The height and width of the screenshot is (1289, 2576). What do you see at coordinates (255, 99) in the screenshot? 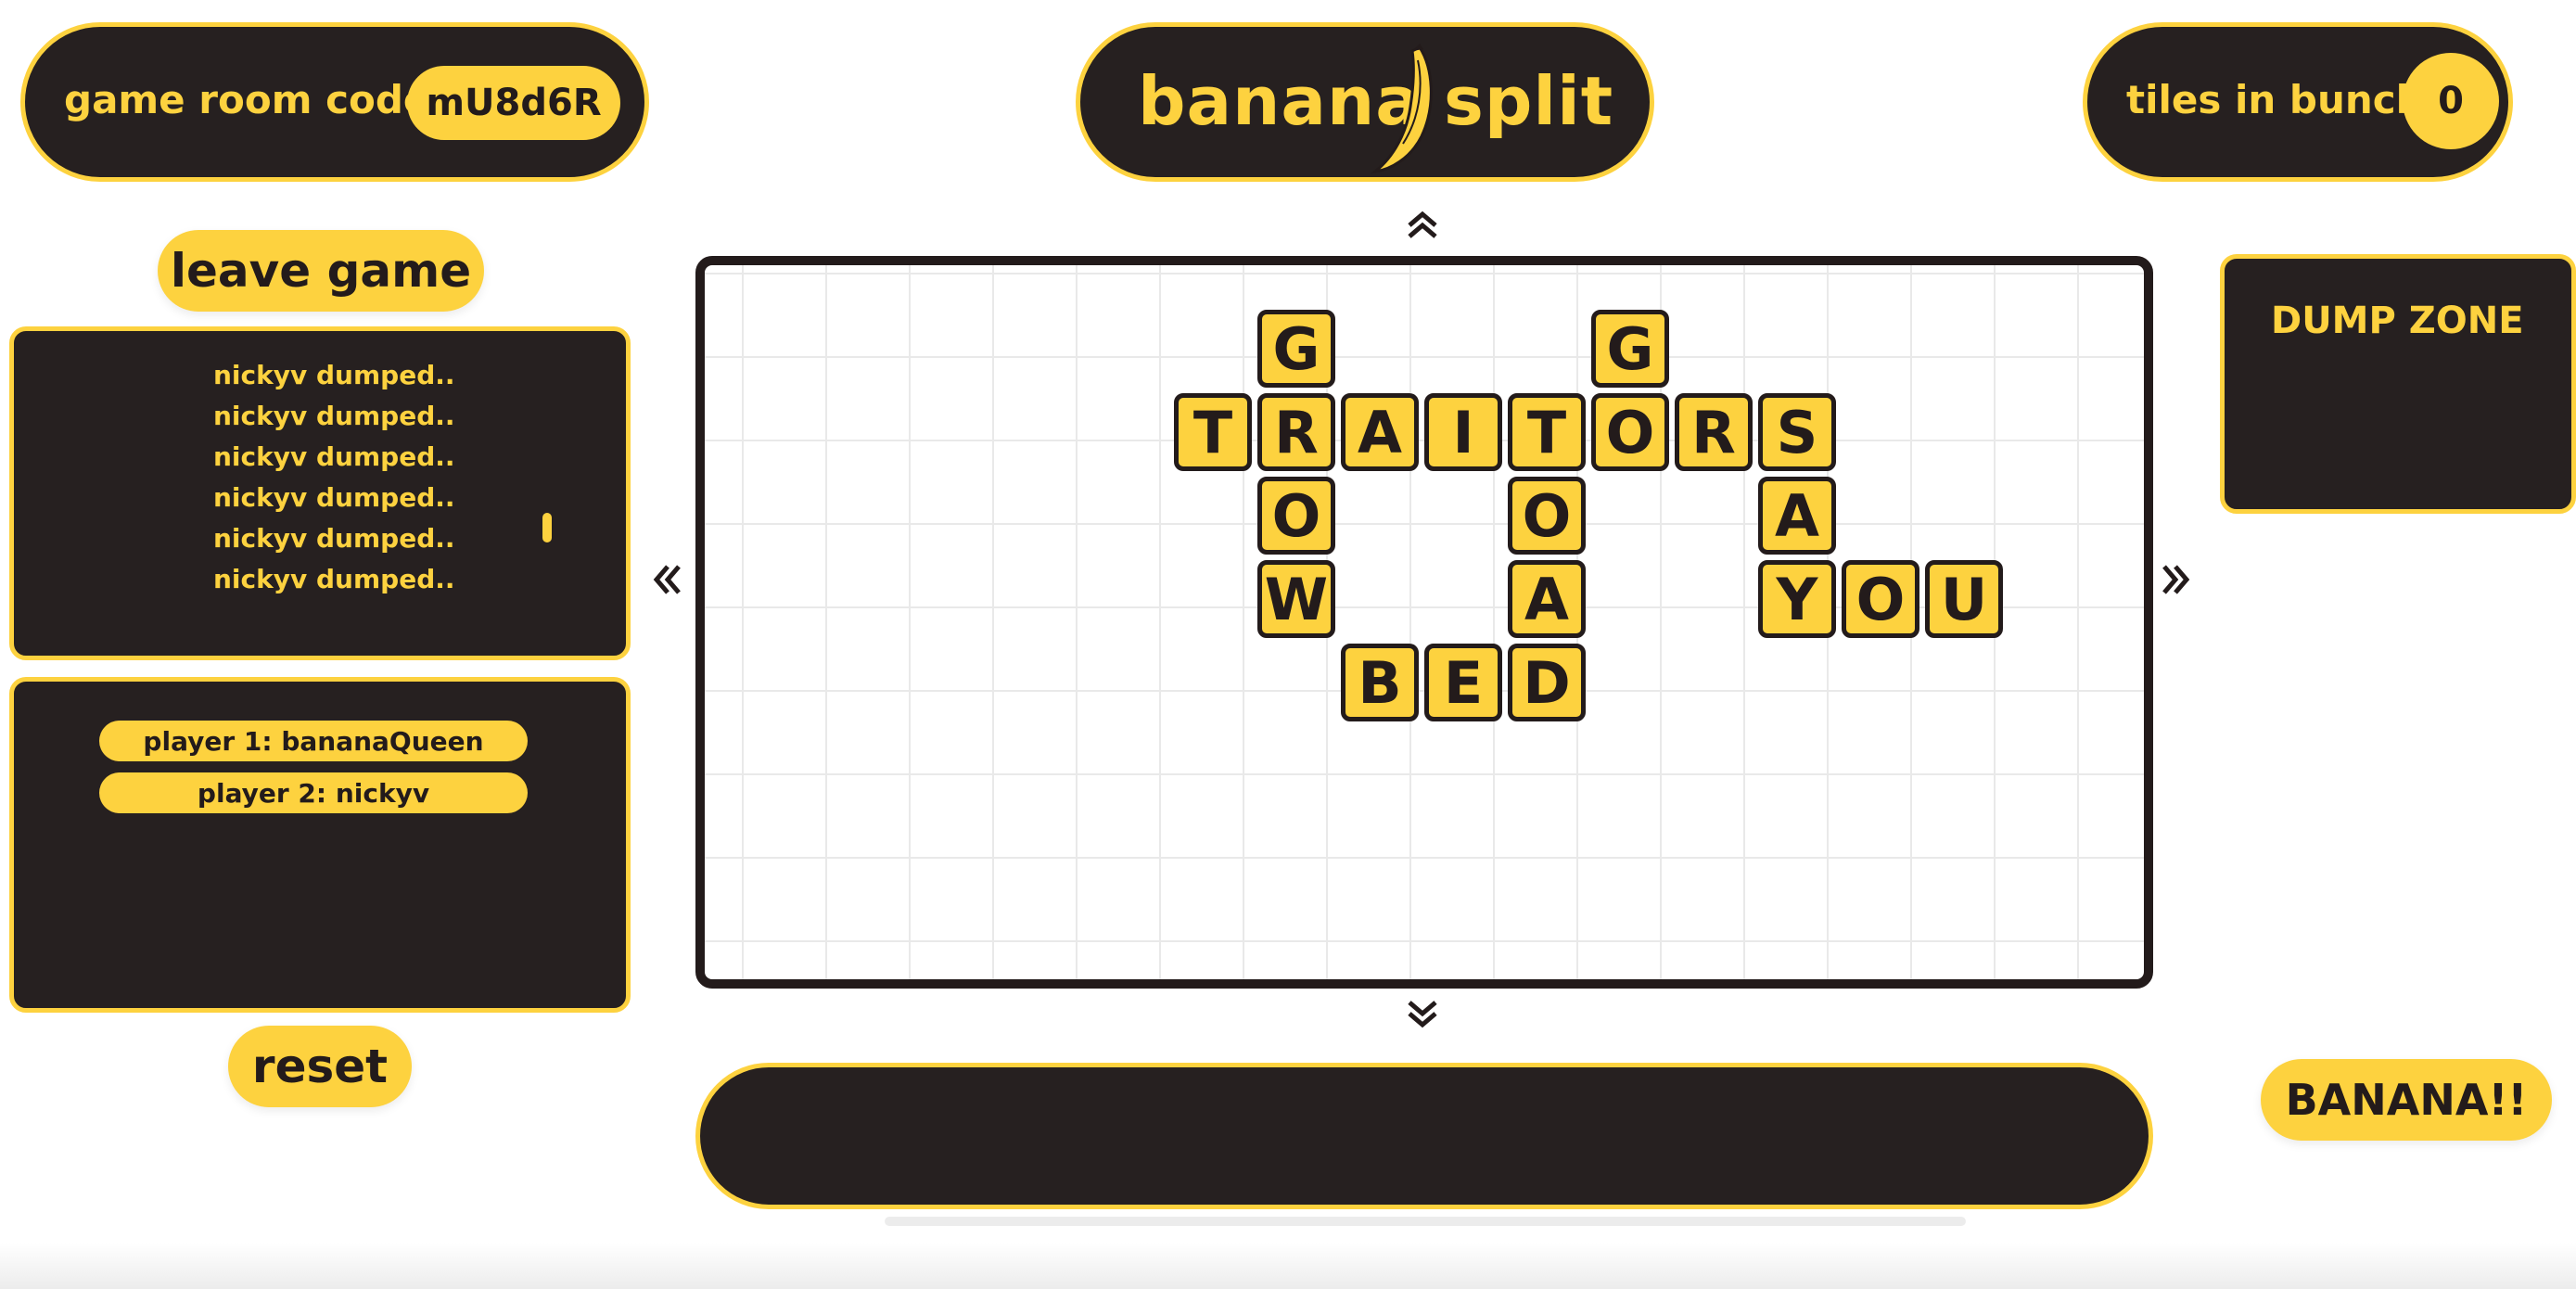
I see `room-code-label: game room code:` at bounding box center [255, 99].